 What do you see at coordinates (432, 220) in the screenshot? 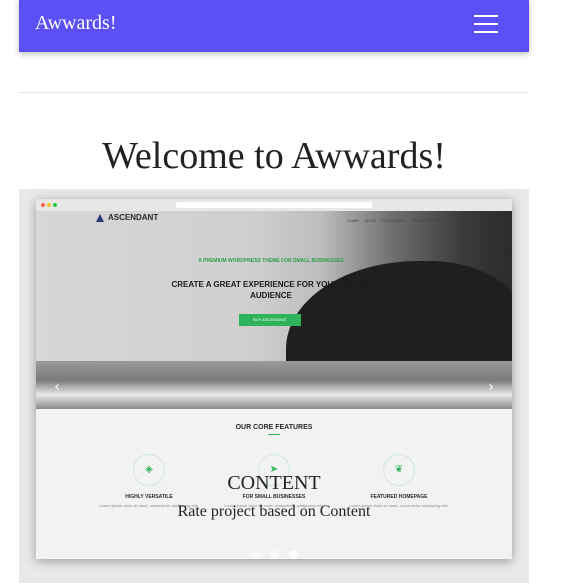
I see `site-nav-item: PAGE TEMPLATES ⌄` at bounding box center [432, 220].